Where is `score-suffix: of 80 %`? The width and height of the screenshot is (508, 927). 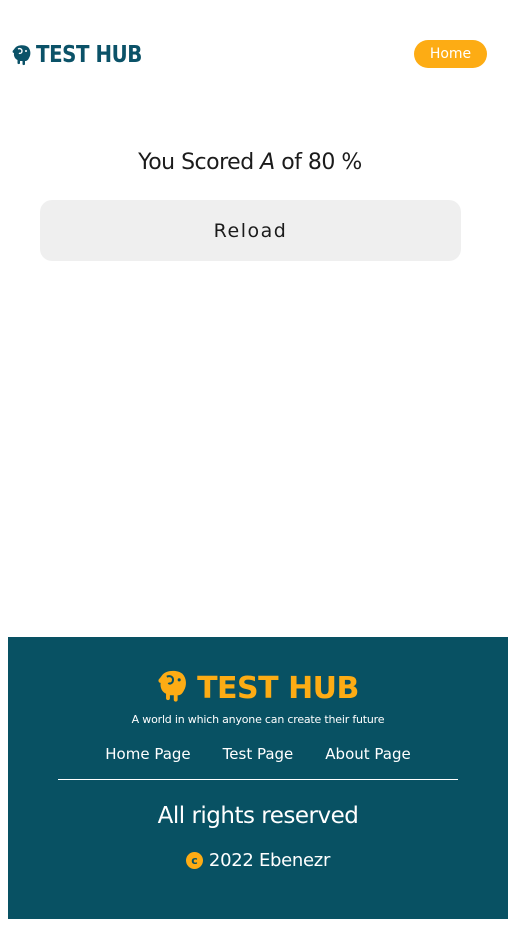
score-suffix: of 80 % is located at coordinates (321, 162).